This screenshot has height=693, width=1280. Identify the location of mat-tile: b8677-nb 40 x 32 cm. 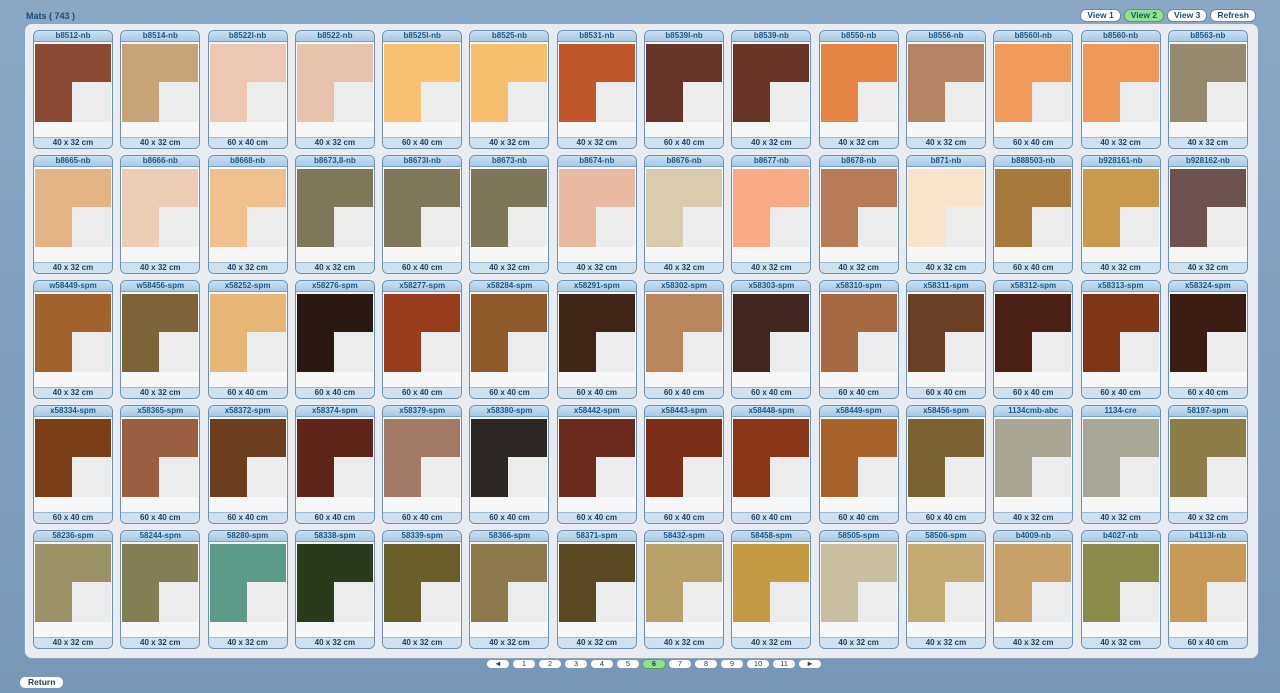
(771, 214).